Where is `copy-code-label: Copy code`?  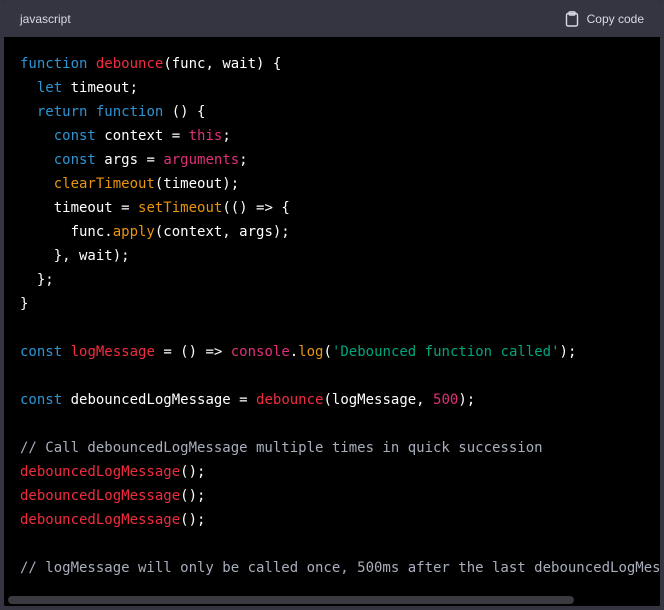 copy-code-label: Copy code is located at coordinates (615, 18).